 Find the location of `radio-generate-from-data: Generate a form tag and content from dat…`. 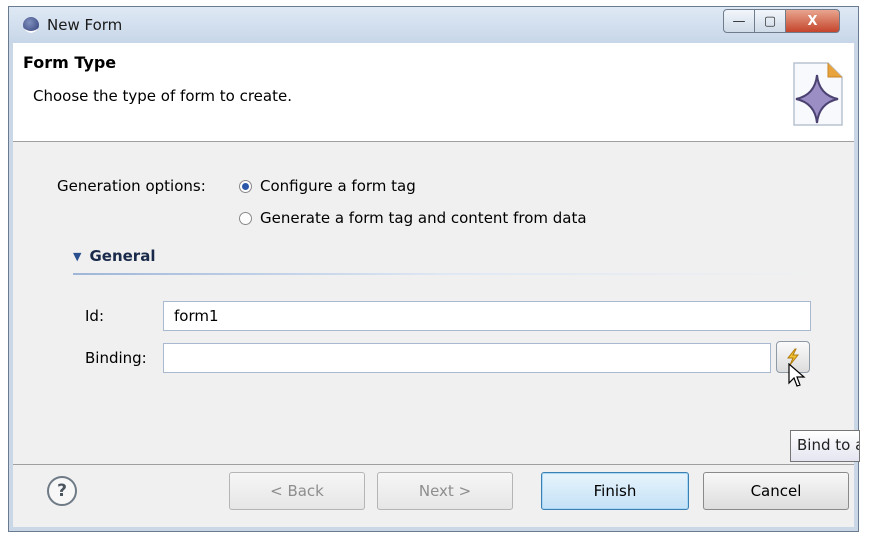

radio-generate-from-data: Generate a form tag and content from dat… is located at coordinates (413, 218).